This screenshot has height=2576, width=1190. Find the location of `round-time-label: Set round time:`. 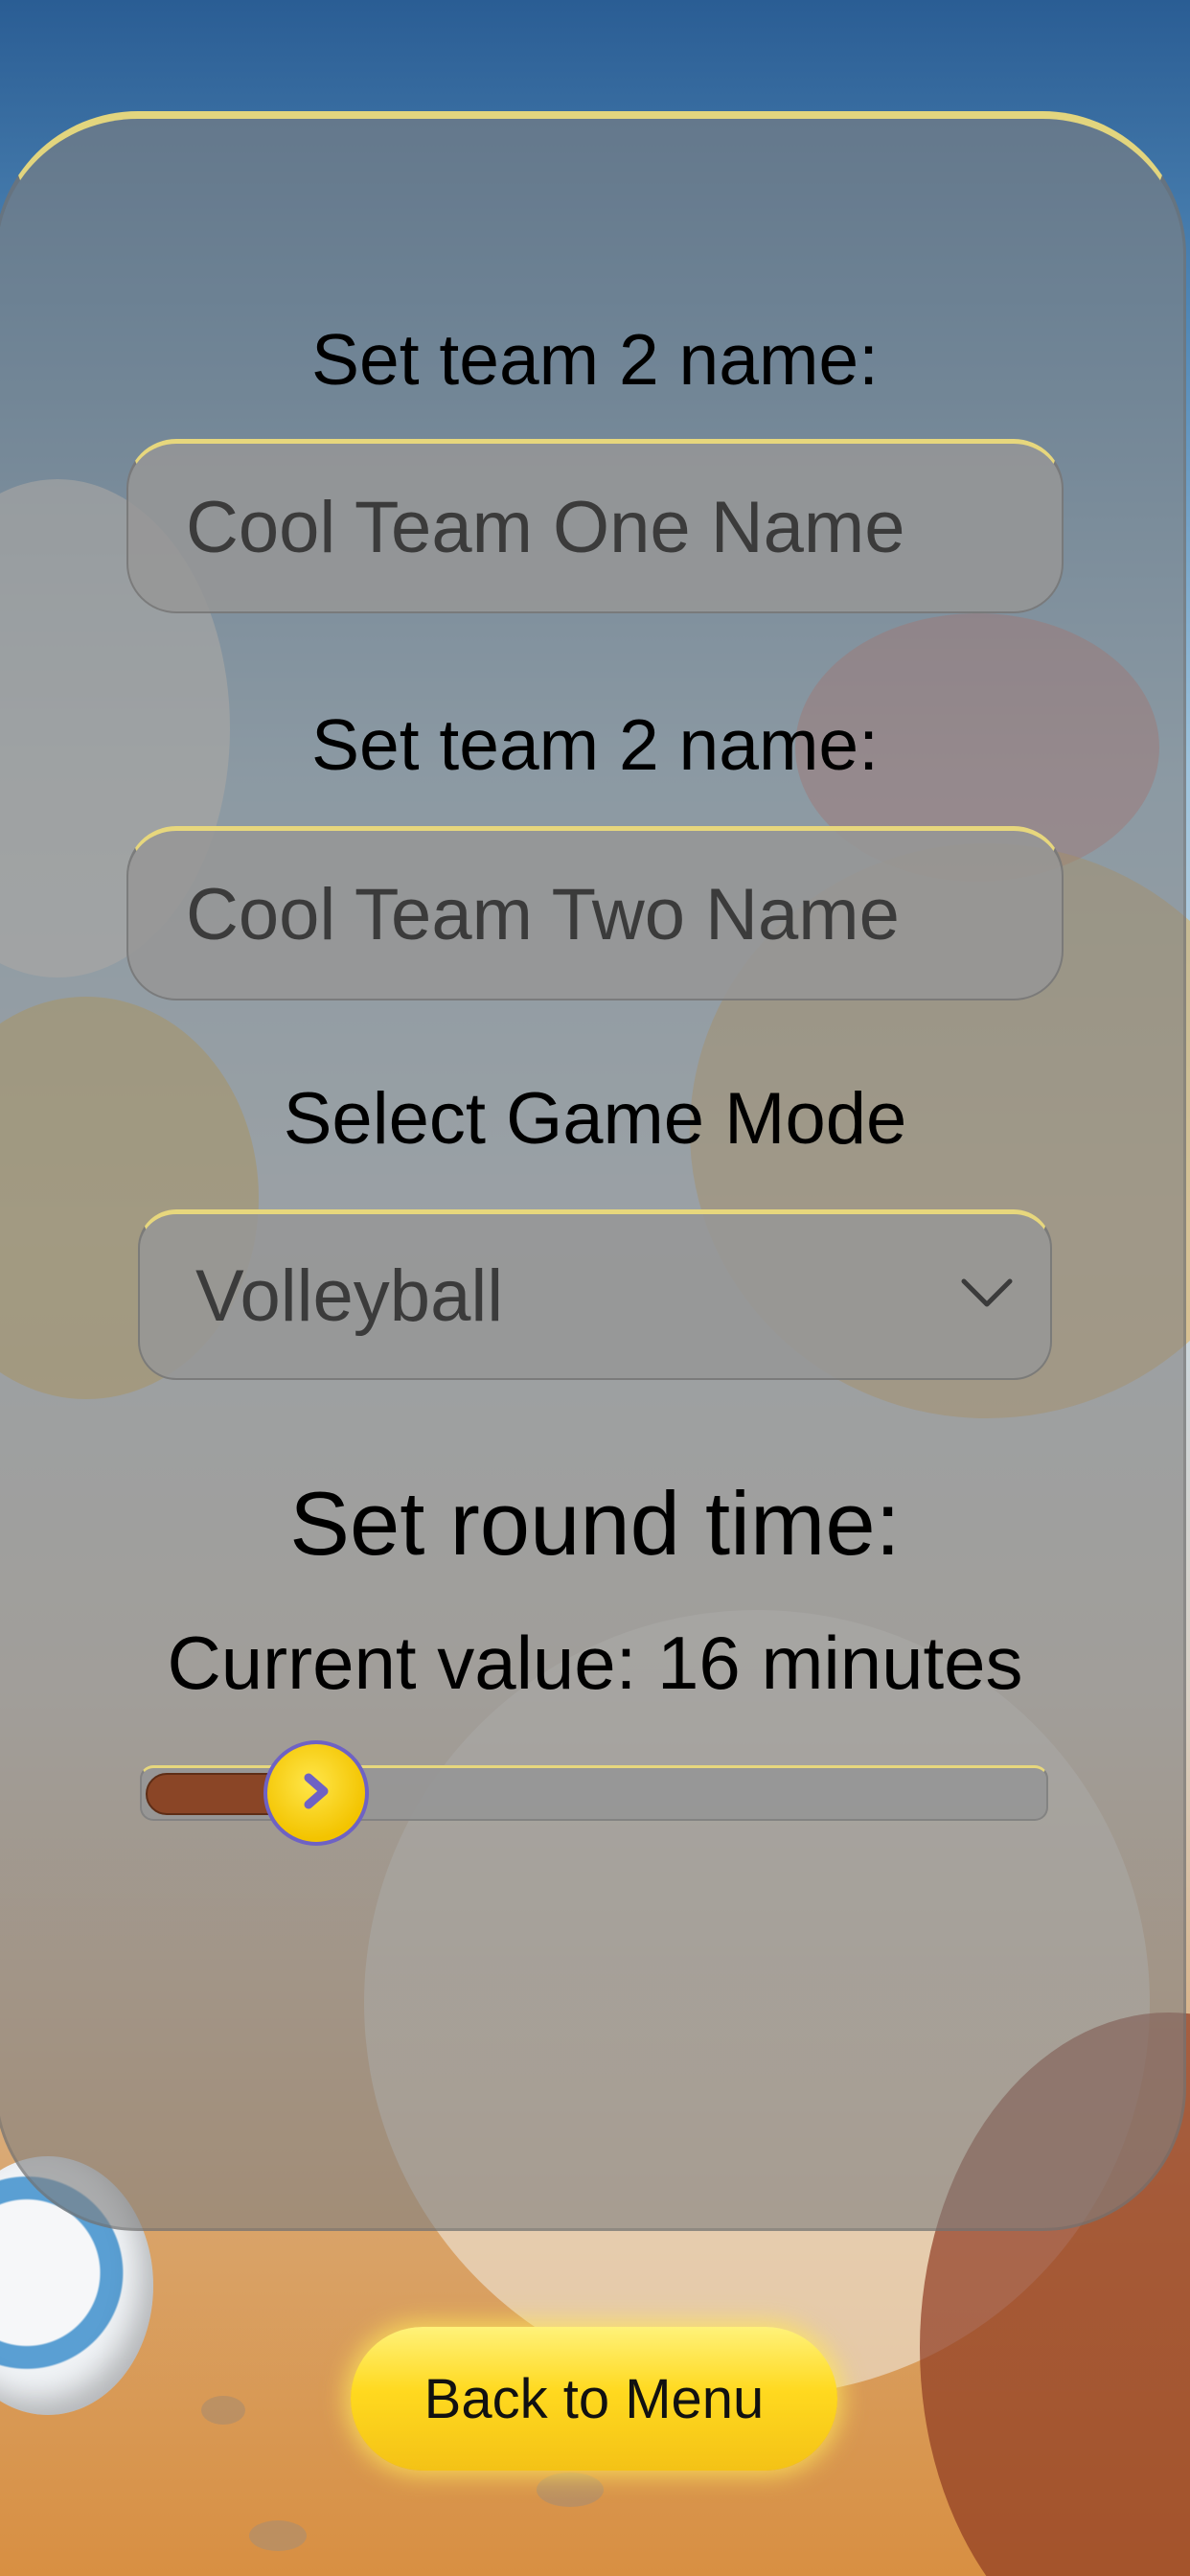

round-time-label: Set round time: is located at coordinates (595, 1523).